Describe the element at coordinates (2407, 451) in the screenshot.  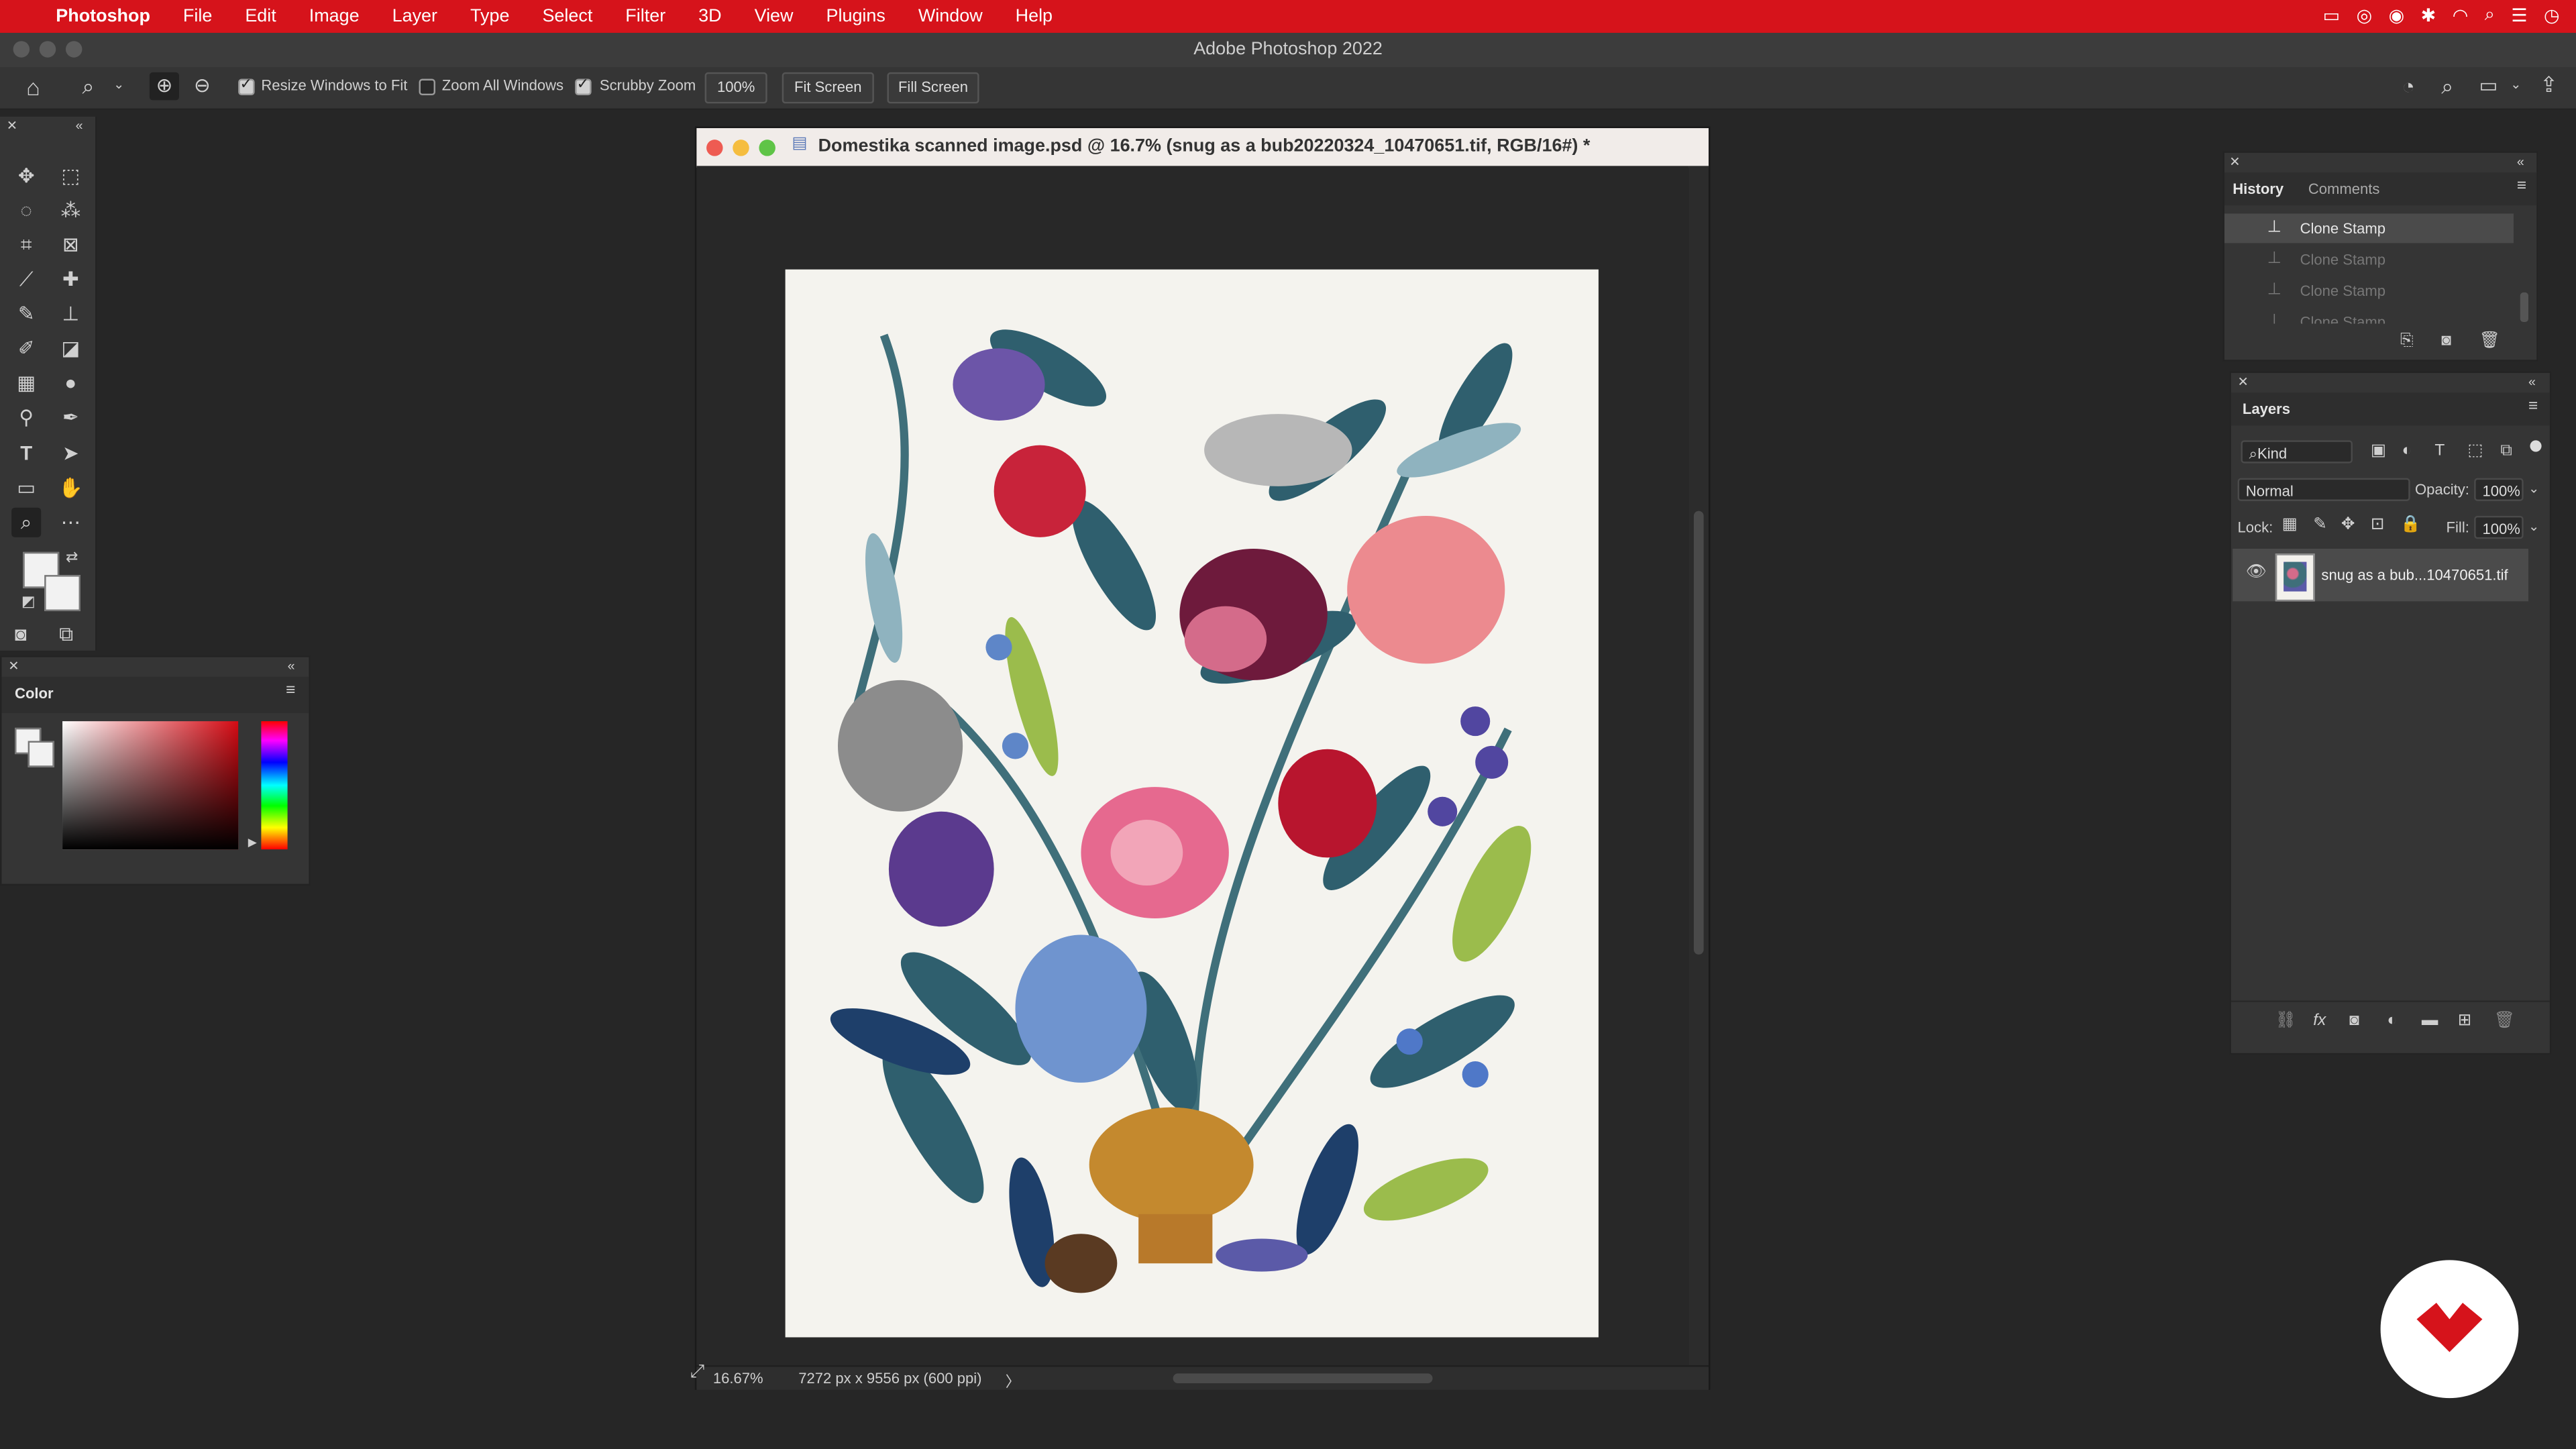
I see `filter-adjustment-icon: ◐` at that location.